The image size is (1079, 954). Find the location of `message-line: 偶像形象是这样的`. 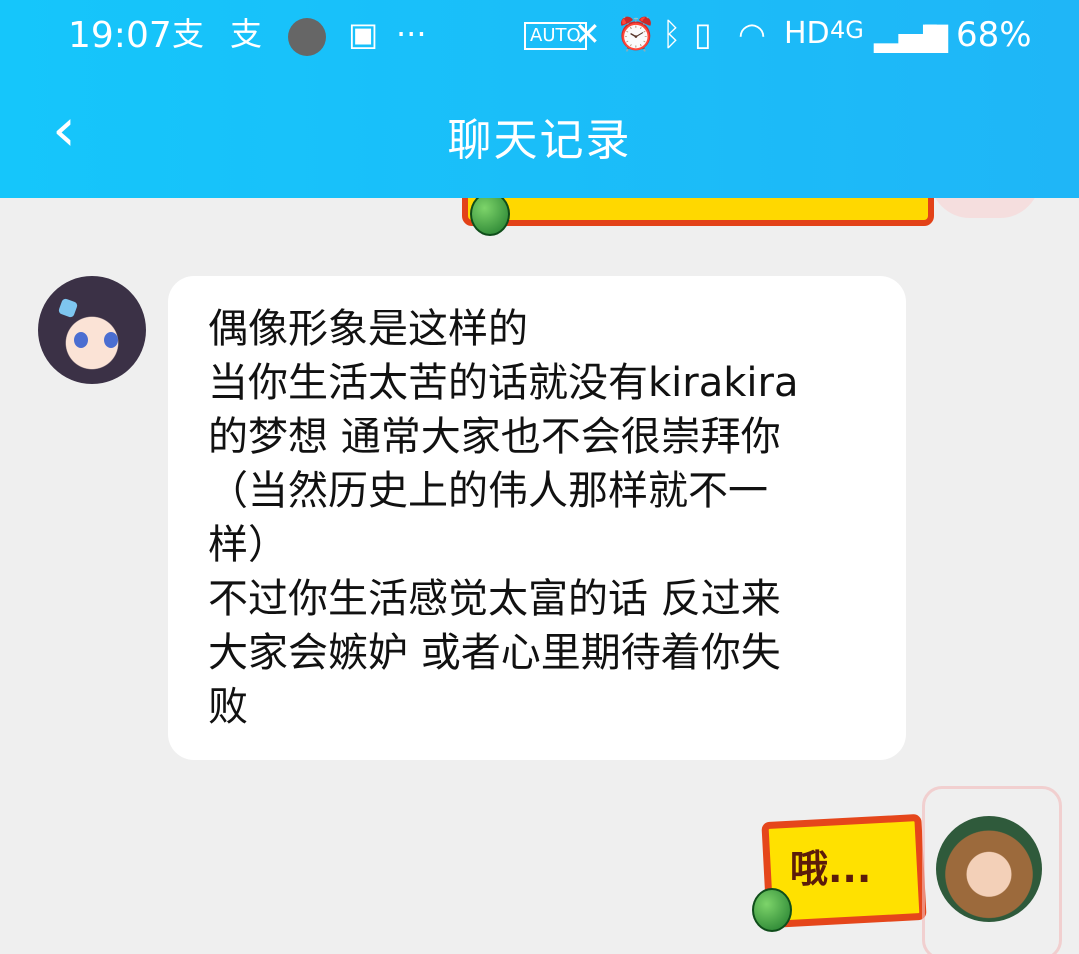

message-line: 偶像形象是这样的 is located at coordinates (368, 329).